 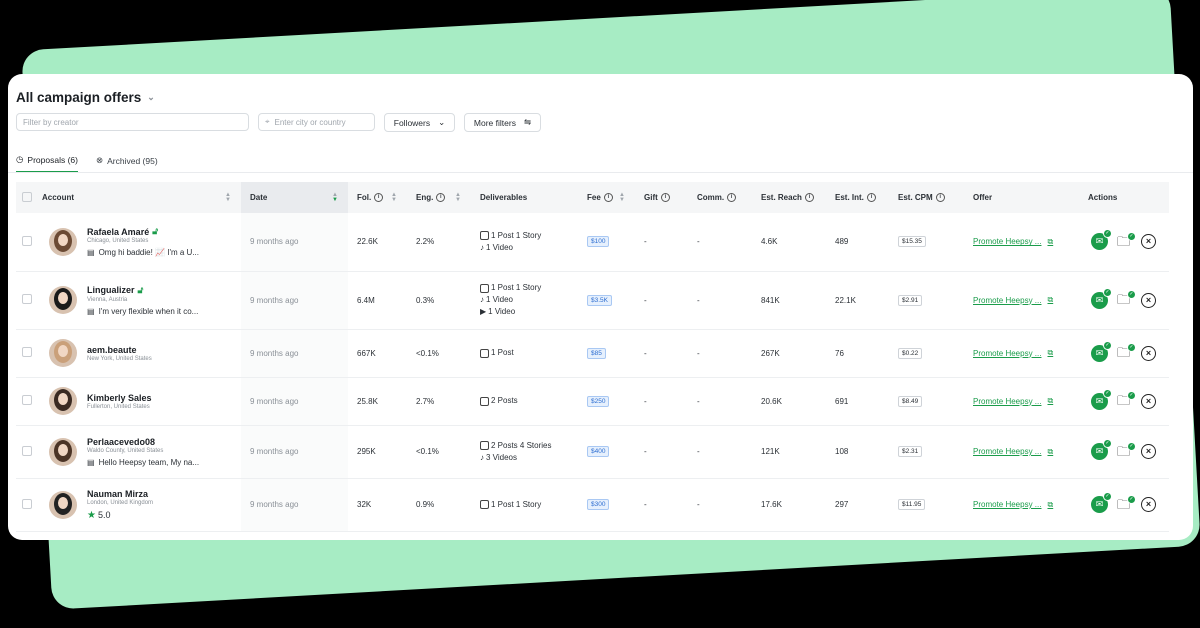 What do you see at coordinates (294, 197) in the screenshot?
I see `col-date: Date ▲ ▼` at bounding box center [294, 197].